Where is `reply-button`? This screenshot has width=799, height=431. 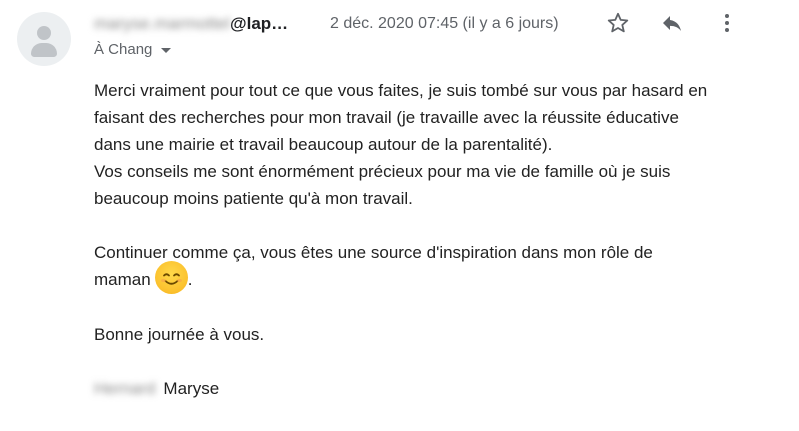
reply-button is located at coordinates (672, 23).